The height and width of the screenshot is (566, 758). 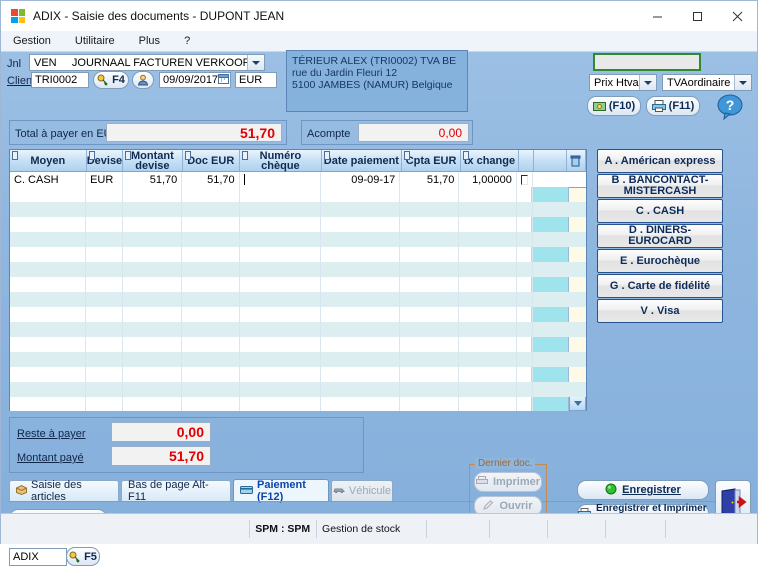 What do you see at coordinates (524, 179) in the screenshot?
I see `row-checkbox` at bounding box center [524, 179].